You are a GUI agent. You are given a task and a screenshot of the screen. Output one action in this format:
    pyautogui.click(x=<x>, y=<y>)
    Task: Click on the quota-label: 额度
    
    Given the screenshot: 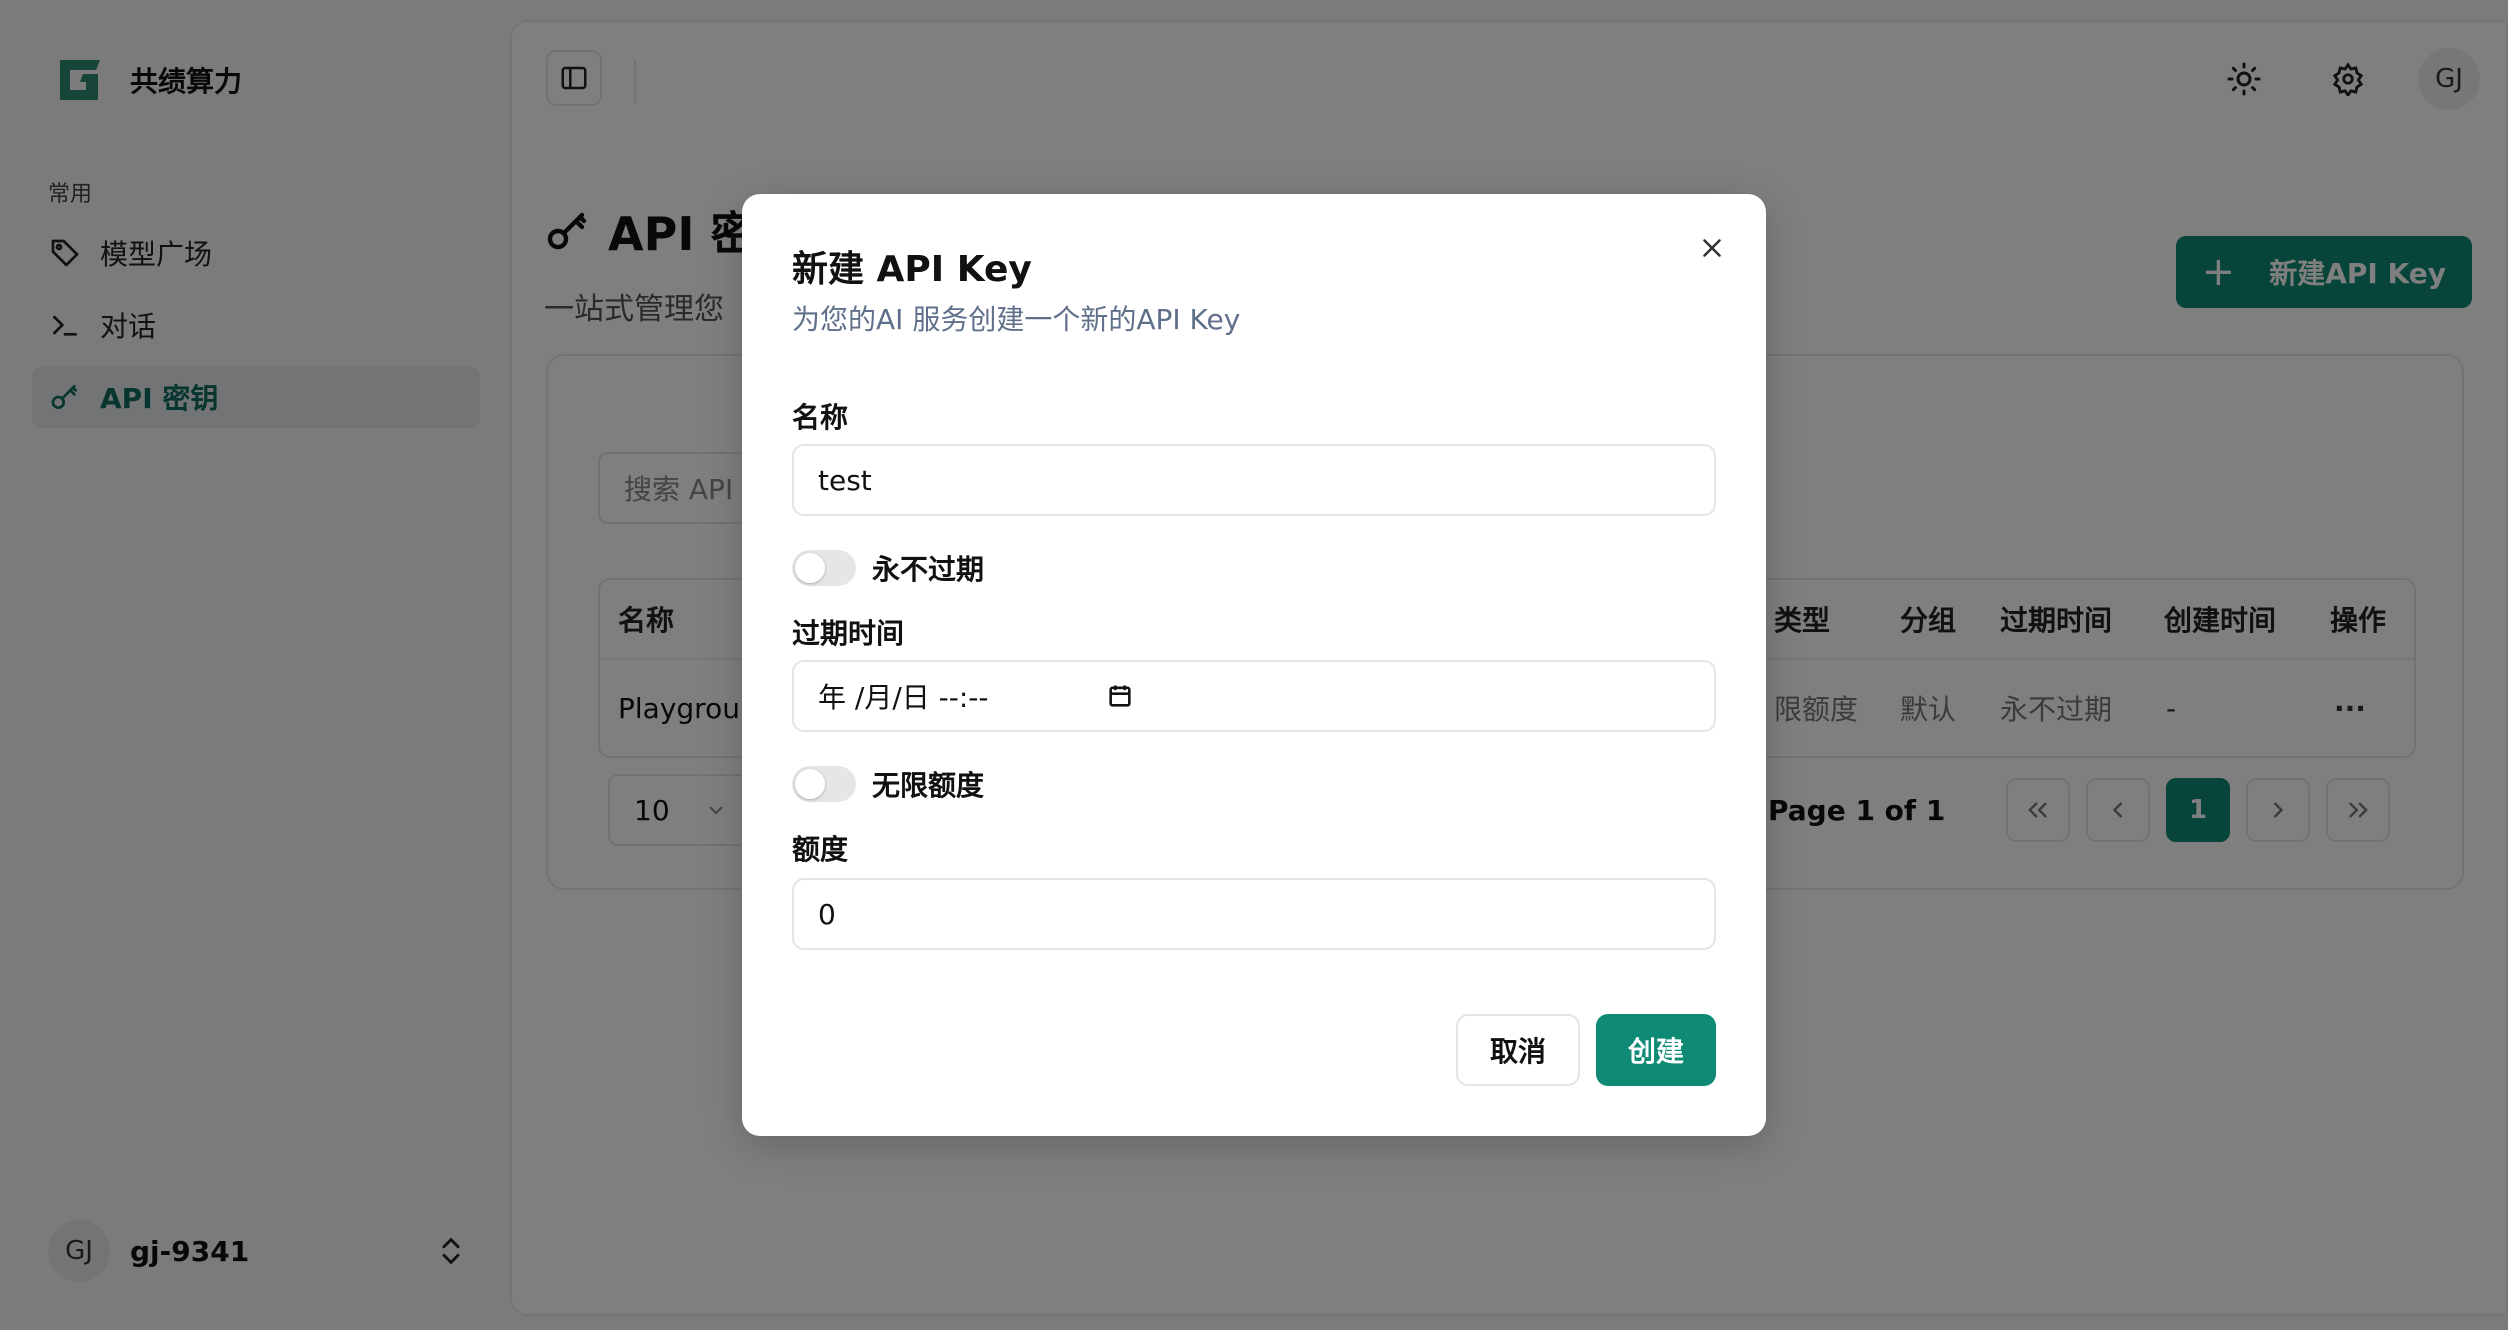 What is the action you would take?
    pyautogui.click(x=820, y=849)
    